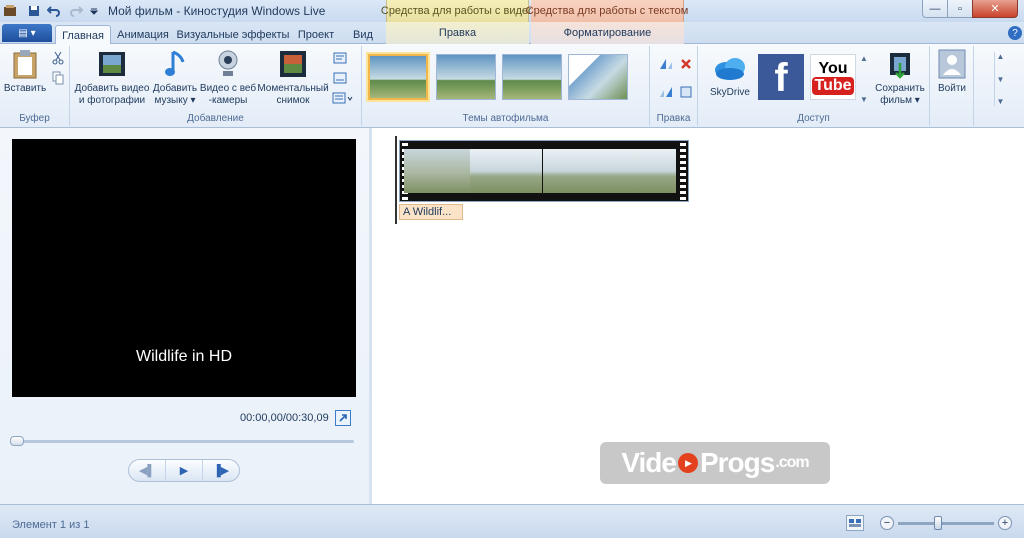 This screenshot has height=538, width=1024. I want to click on signin-label: Войти, so click(952, 88).